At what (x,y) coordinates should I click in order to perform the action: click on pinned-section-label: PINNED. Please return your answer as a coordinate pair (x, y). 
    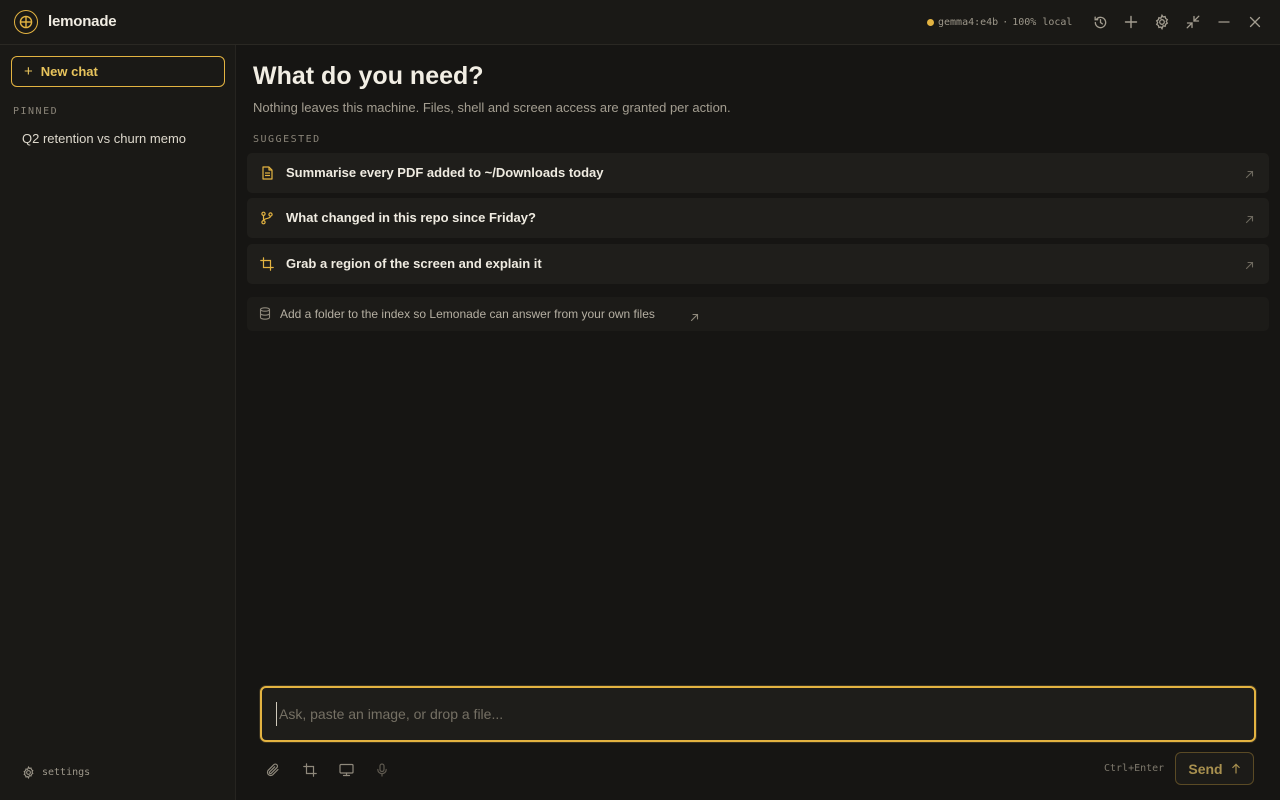
    Looking at the image, I should click on (36, 111).